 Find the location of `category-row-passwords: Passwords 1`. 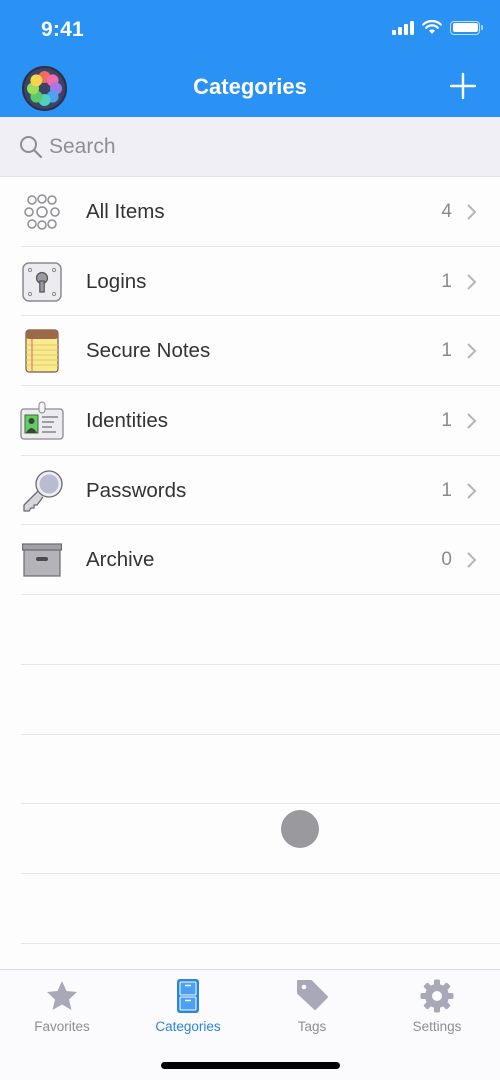

category-row-passwords: Passwords 1 is located at coordinates (250, 491).